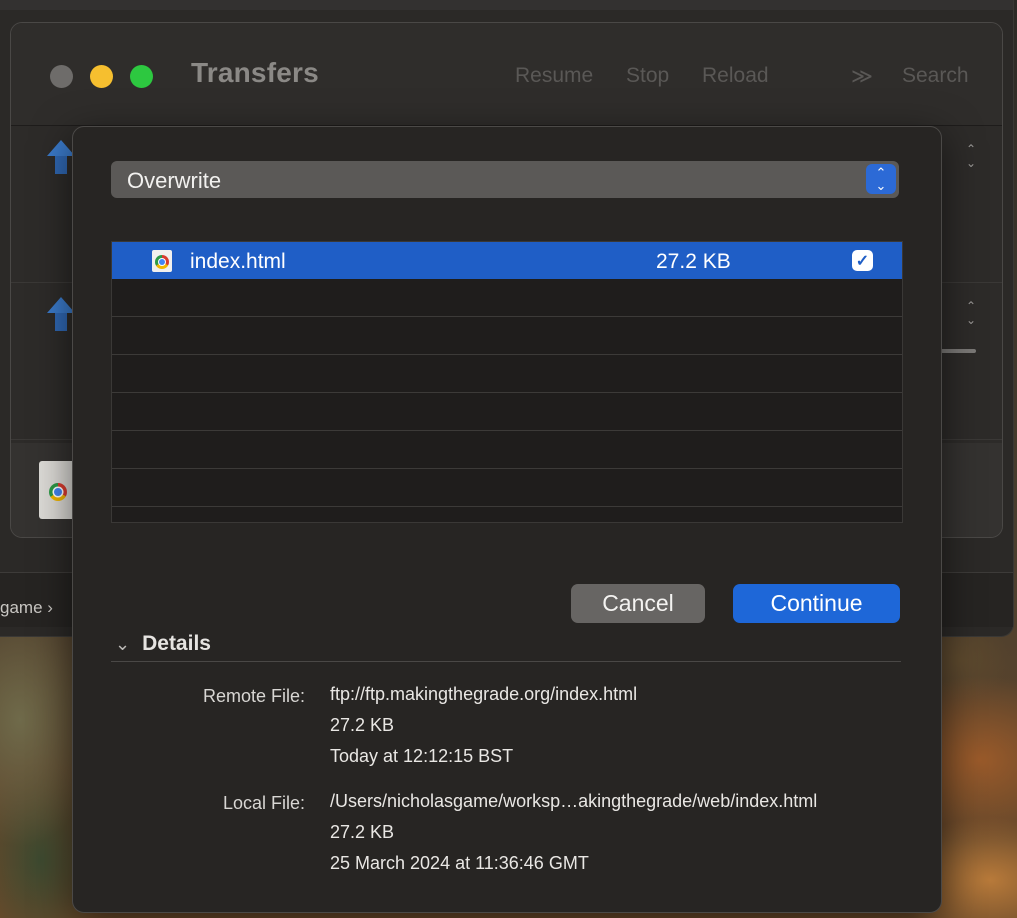 This screenshot has height=918, width=1017. I want to click on stop-button: Stop, so click(647, 76).